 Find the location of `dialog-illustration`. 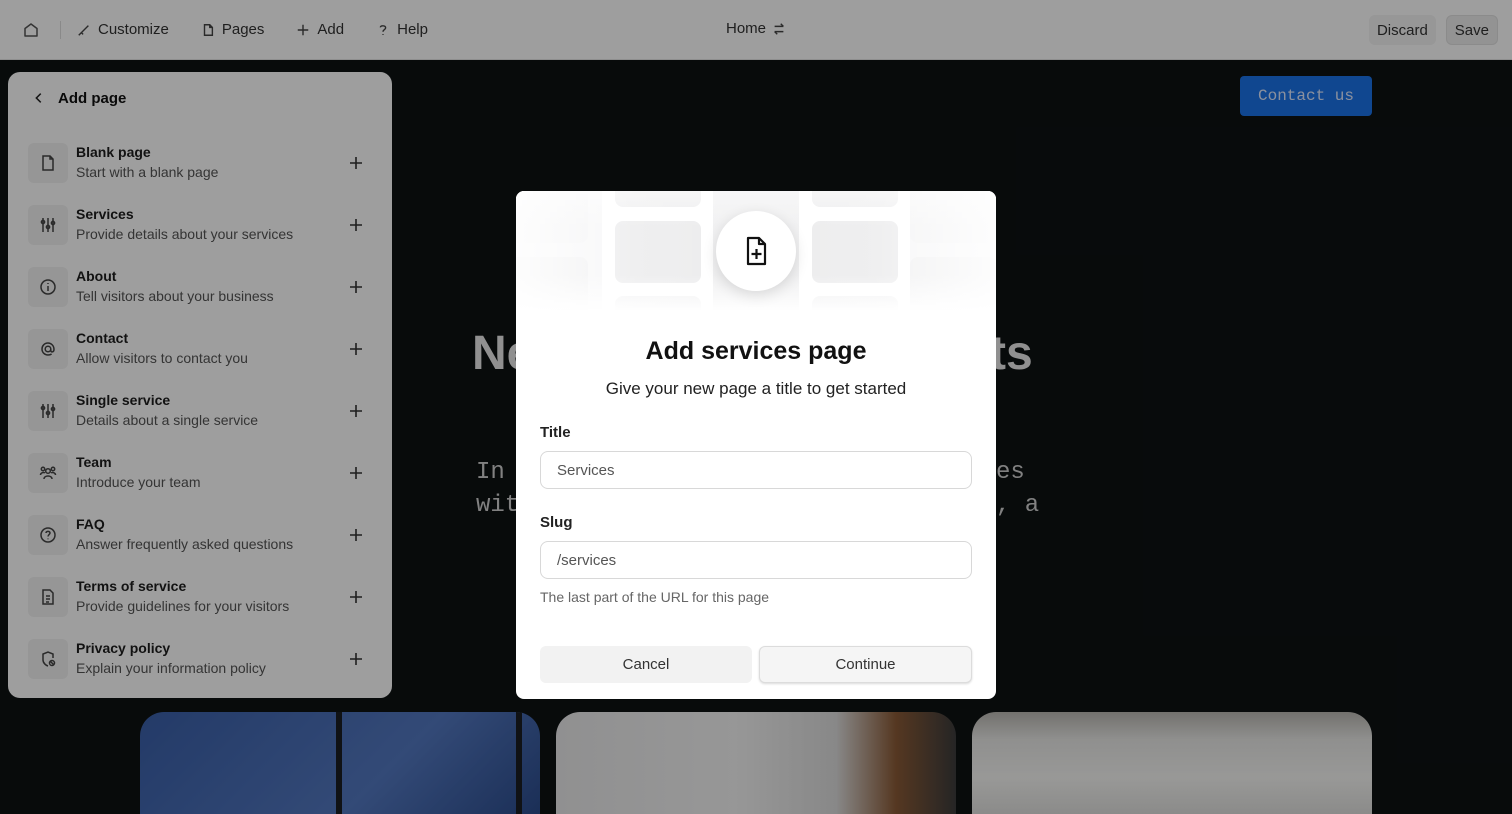

dialog-illustration is located at coordinates (756, 251).